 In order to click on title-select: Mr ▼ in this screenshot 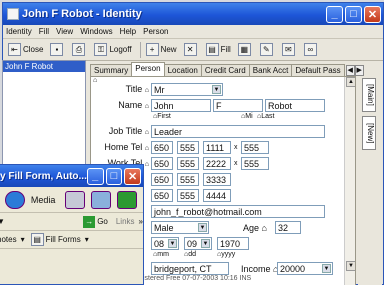, I will do `click(187, 89)`.